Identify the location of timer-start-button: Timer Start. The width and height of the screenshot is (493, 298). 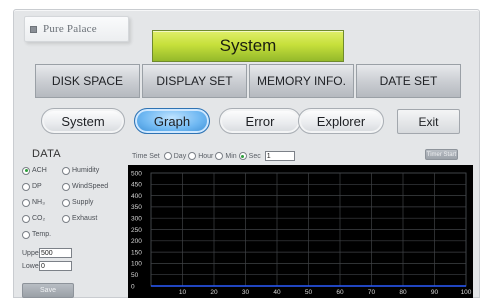
(441, 154).